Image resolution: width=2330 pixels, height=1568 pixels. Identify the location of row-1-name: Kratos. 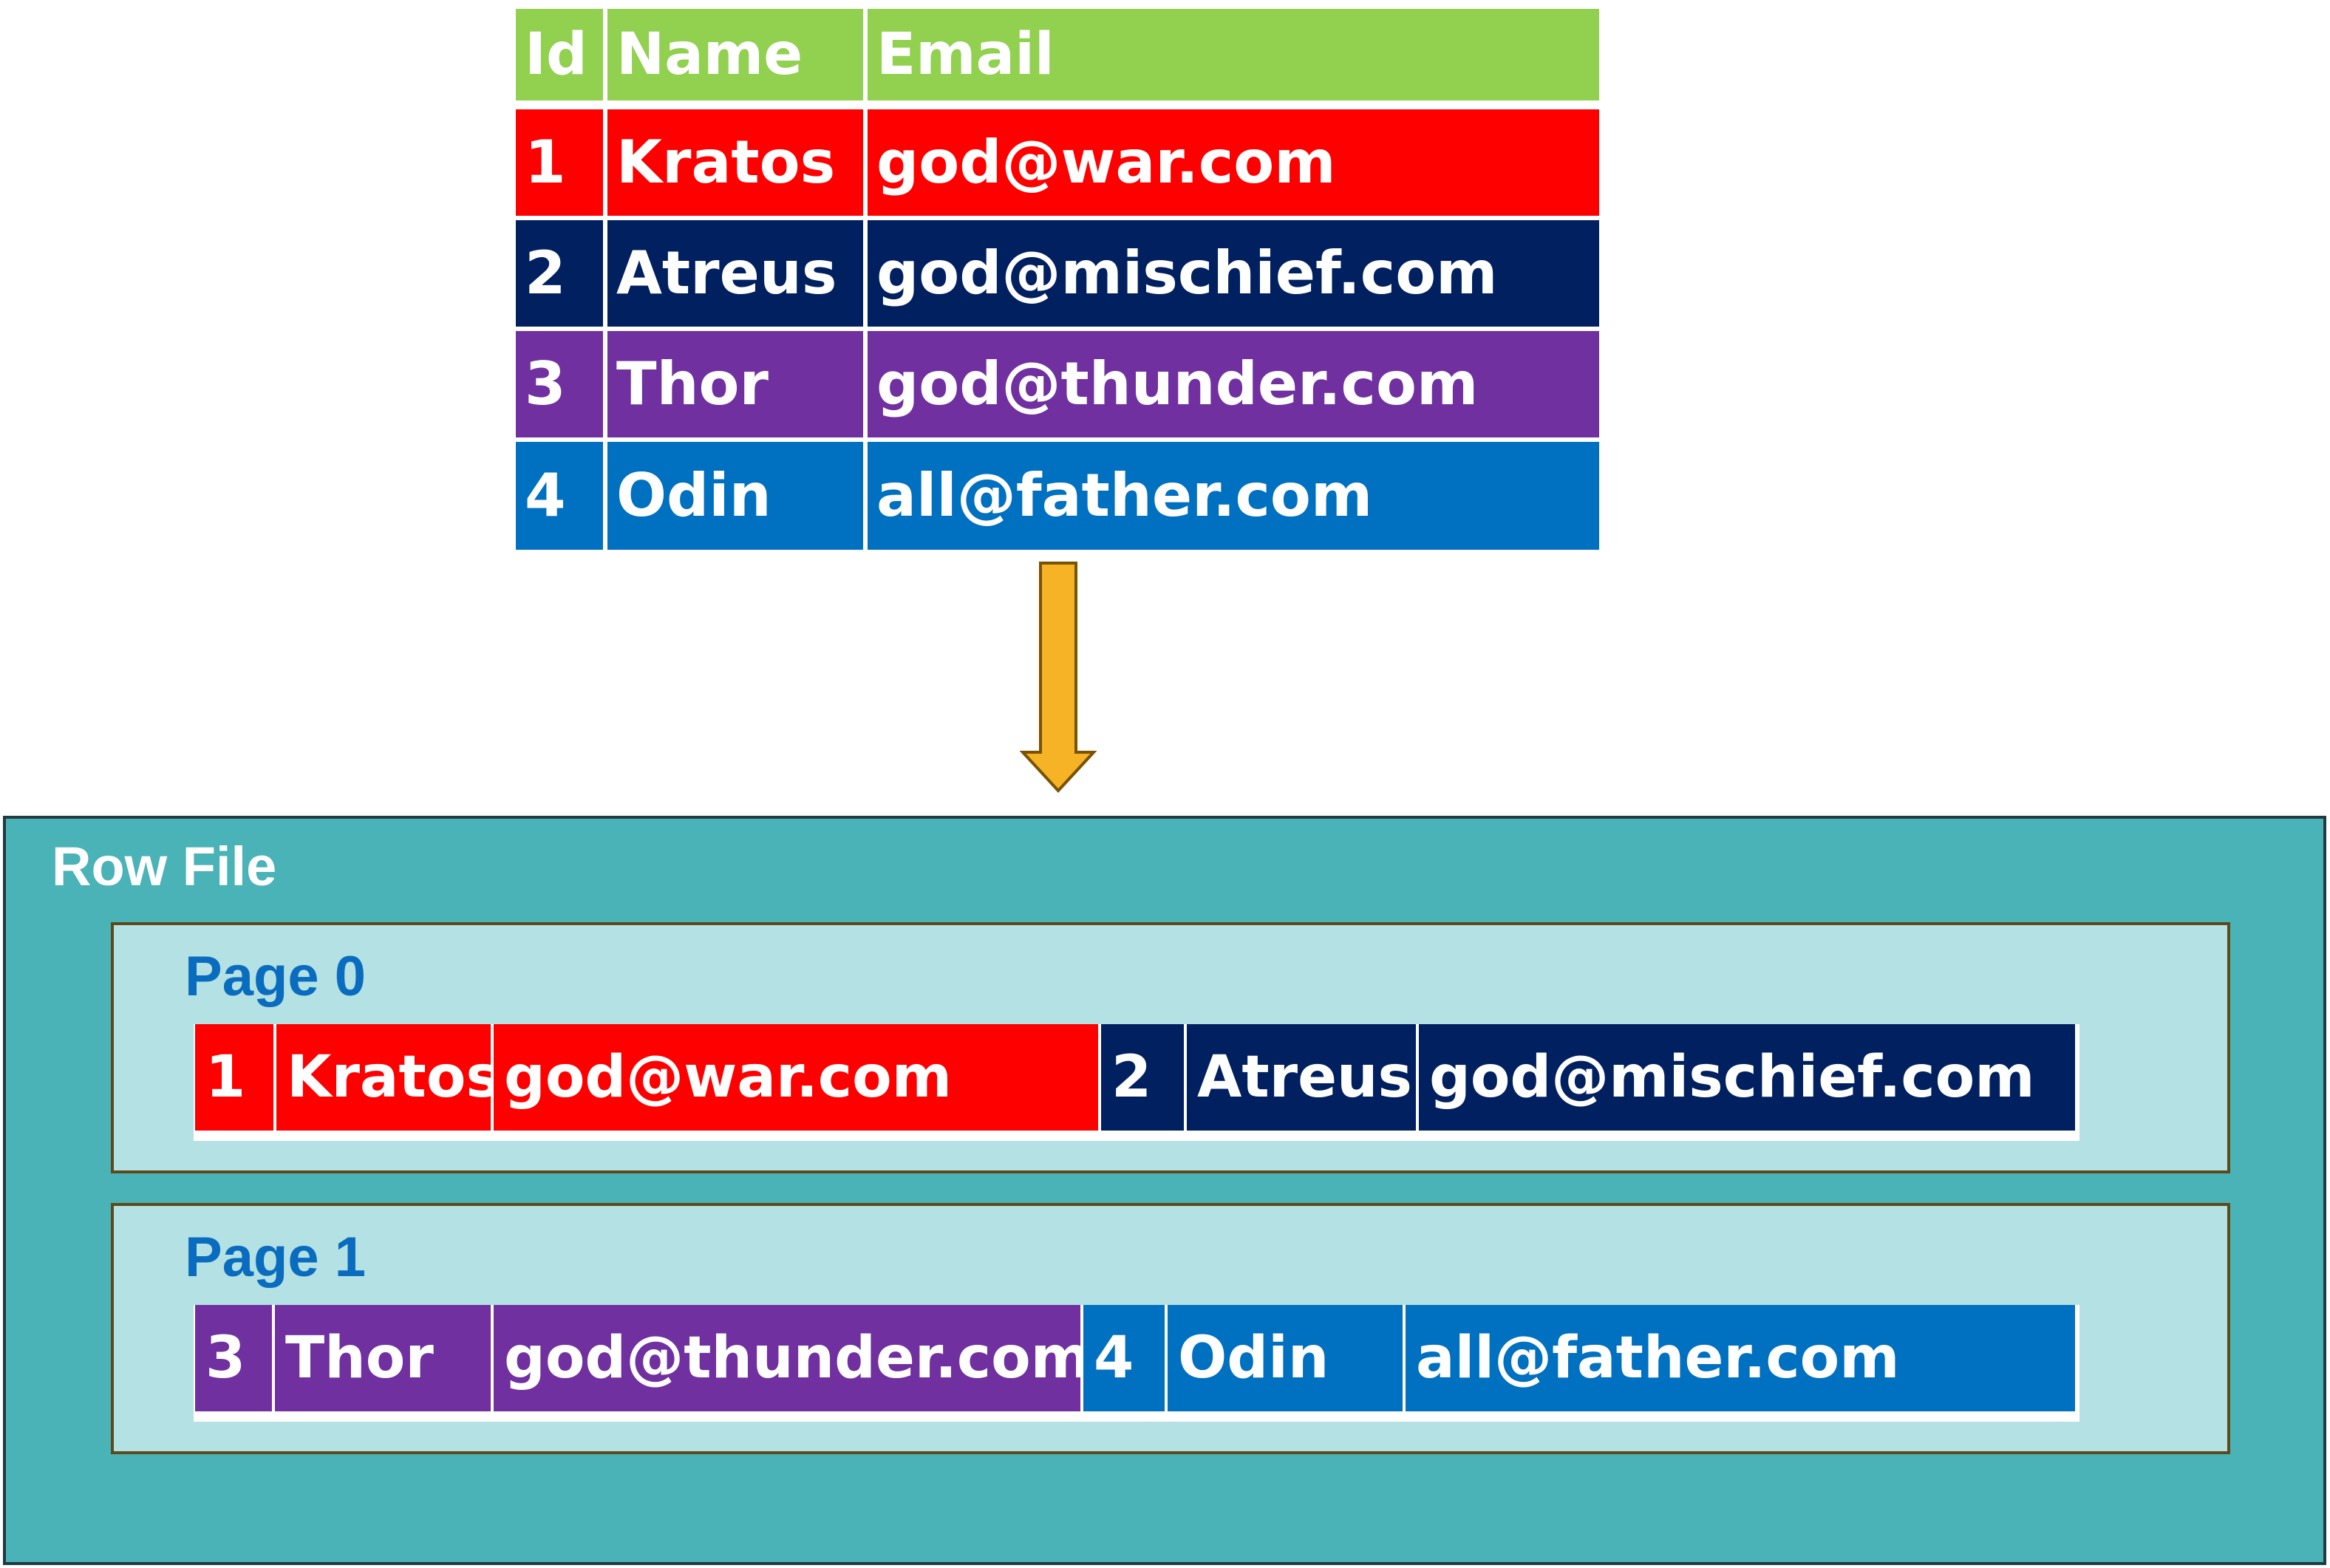
(735, 162).